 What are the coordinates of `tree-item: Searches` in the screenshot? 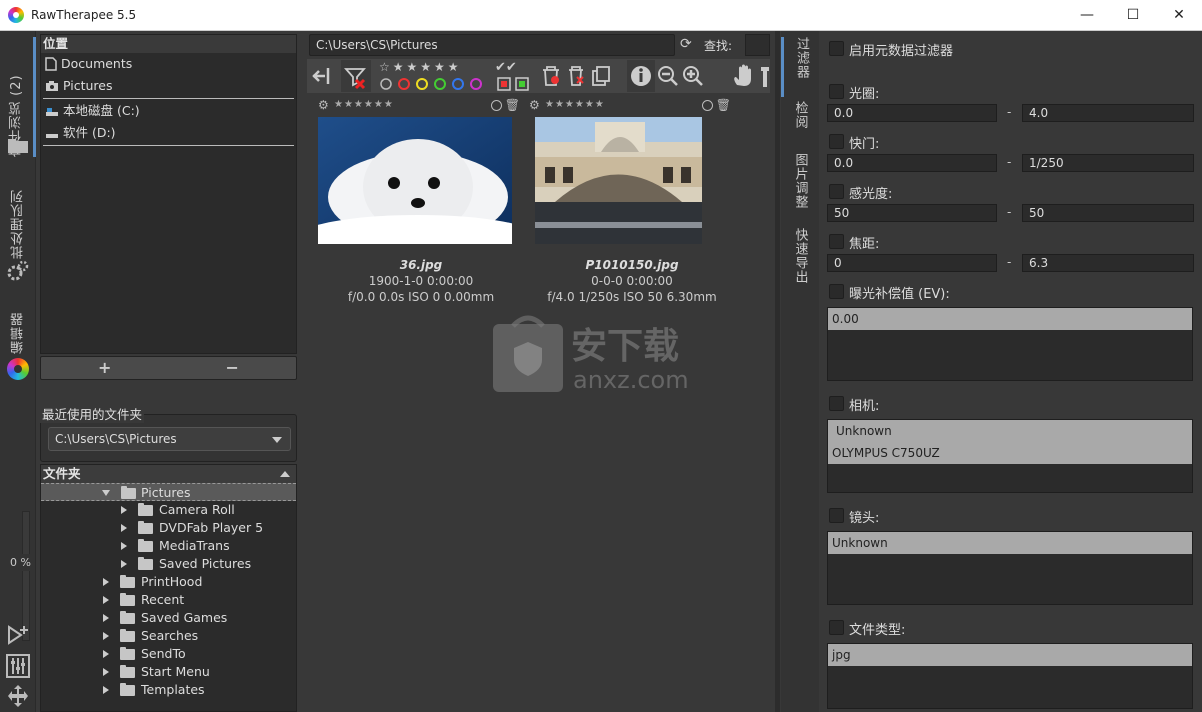 It's located at (168, 636).